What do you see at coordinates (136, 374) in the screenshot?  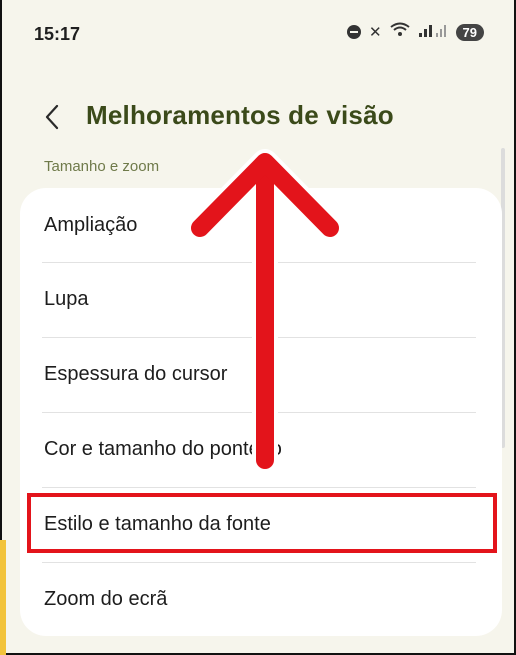 I see `list-item-label: Espessura do cursor` at bounding box center [136, 374].